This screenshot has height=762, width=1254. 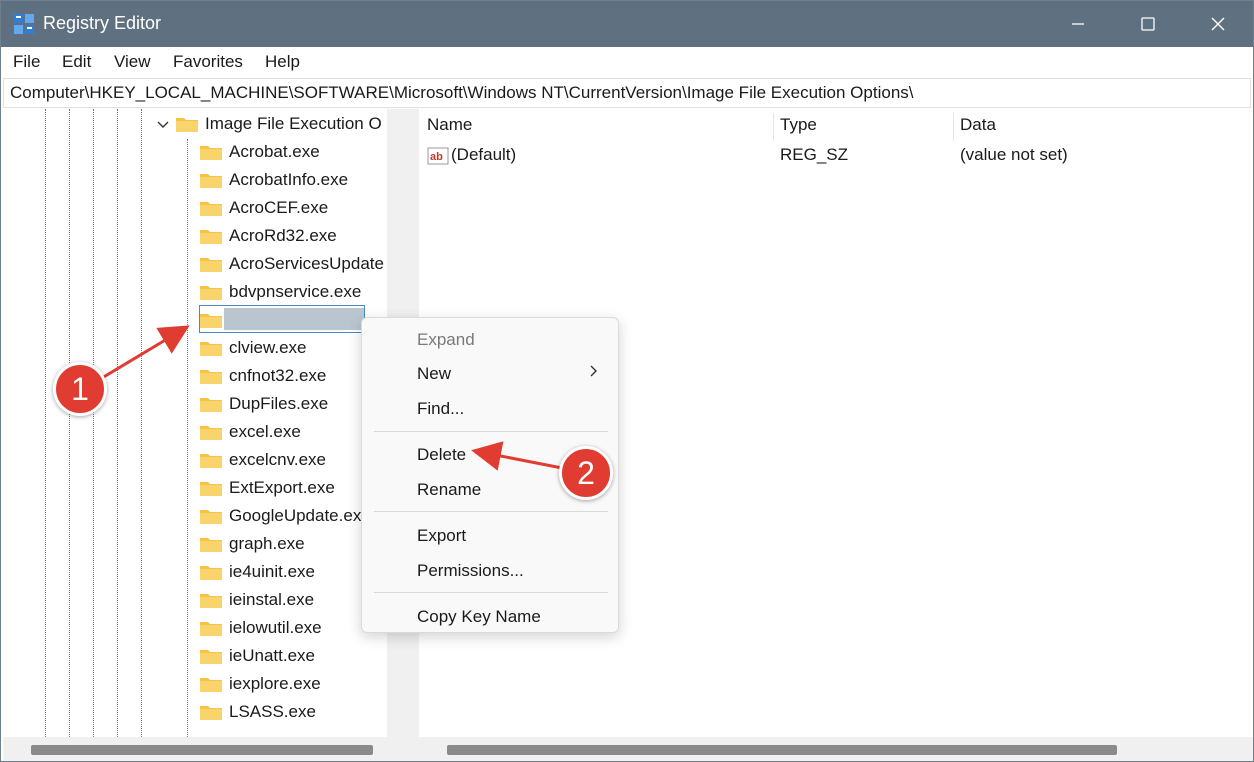 I want to click on tree-item: AcroServicesUpdate, so click(x=291, y=264).